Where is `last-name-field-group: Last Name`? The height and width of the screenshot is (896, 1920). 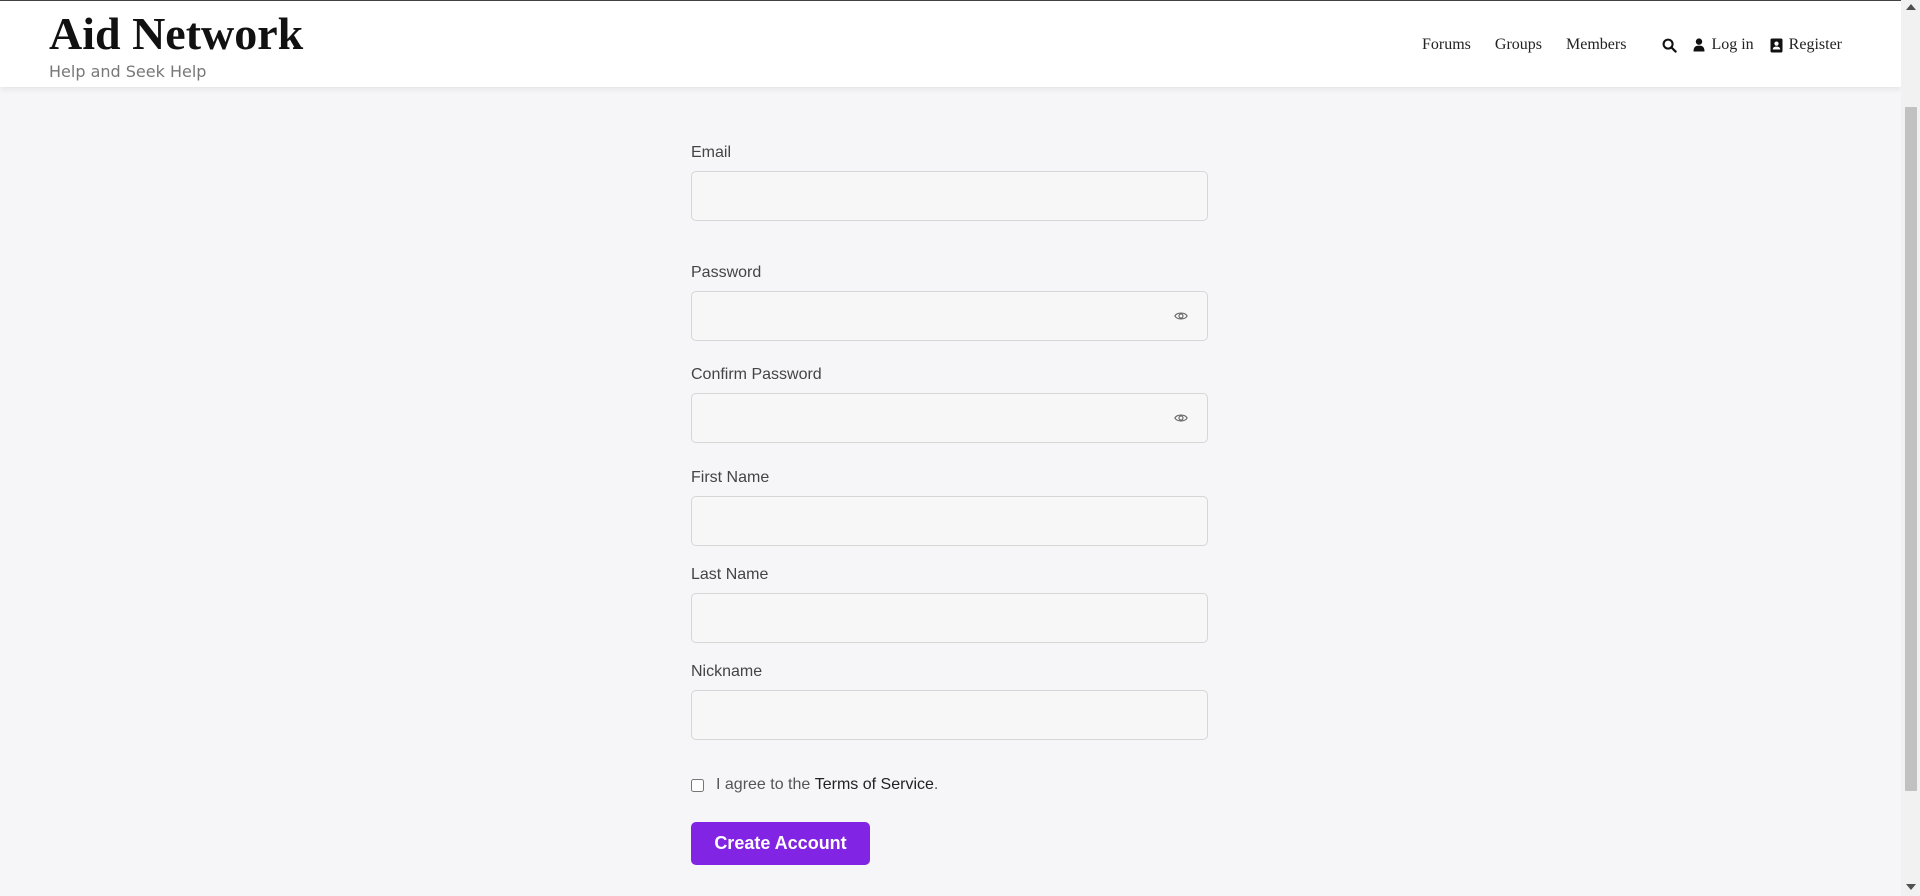 last-name-field-group: Last Name is located at coordinates (949, 604).